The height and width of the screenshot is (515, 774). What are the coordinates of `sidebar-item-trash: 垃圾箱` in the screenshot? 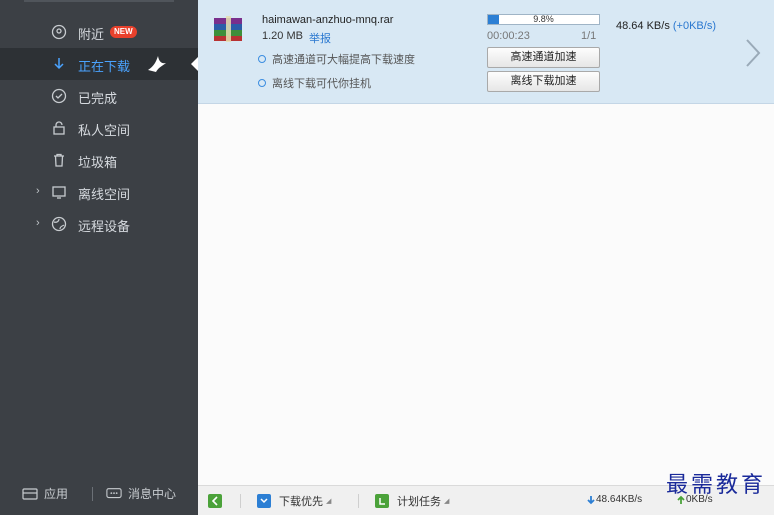 It's located at (99, 160).